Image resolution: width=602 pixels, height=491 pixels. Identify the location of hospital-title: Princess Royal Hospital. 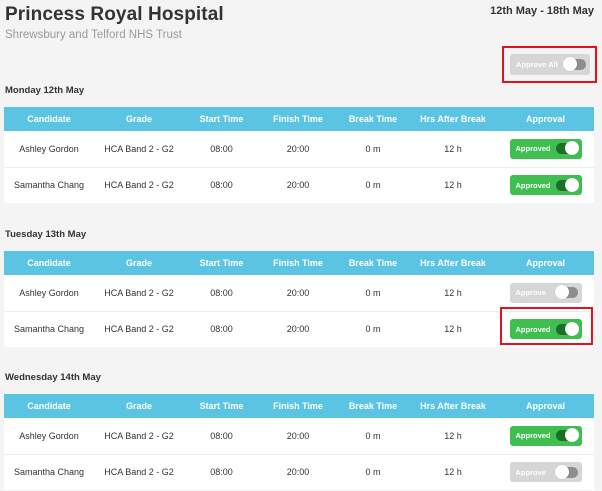
(114, 14).